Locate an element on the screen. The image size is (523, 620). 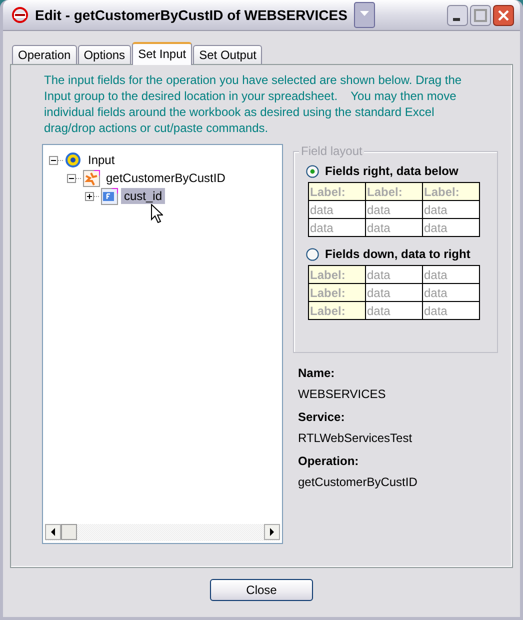
info-value: WEBSERVICES is located at coordinates (342, 395).